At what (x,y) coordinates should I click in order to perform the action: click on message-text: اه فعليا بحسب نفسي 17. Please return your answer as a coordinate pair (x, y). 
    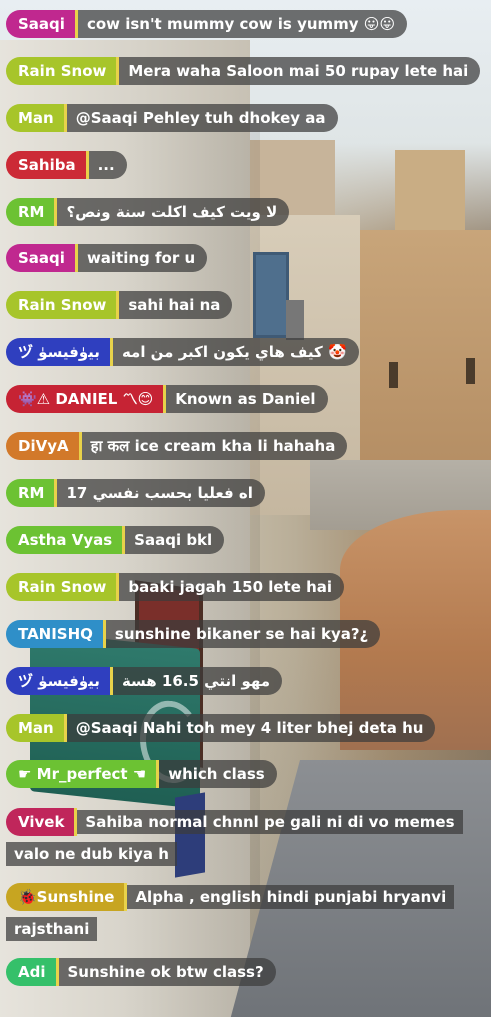
    Looking at the image, I should click on (161, 493).